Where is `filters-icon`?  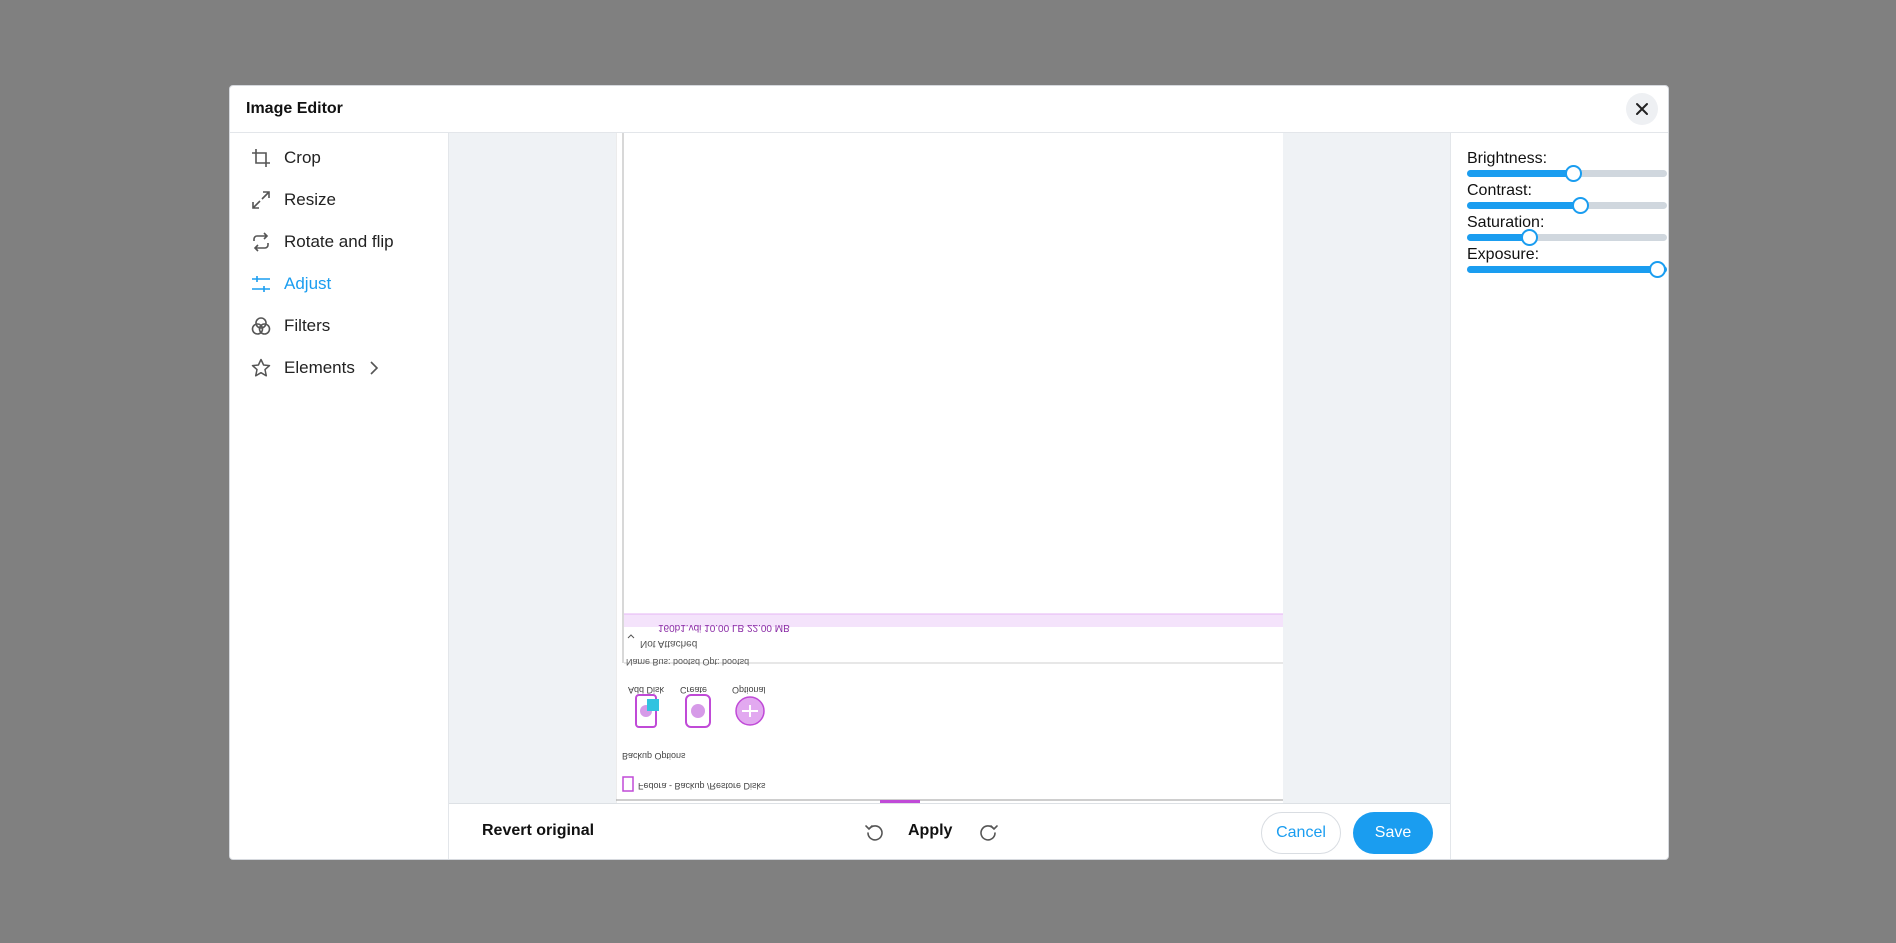
filters-icon is located at coordinates (261, 326).